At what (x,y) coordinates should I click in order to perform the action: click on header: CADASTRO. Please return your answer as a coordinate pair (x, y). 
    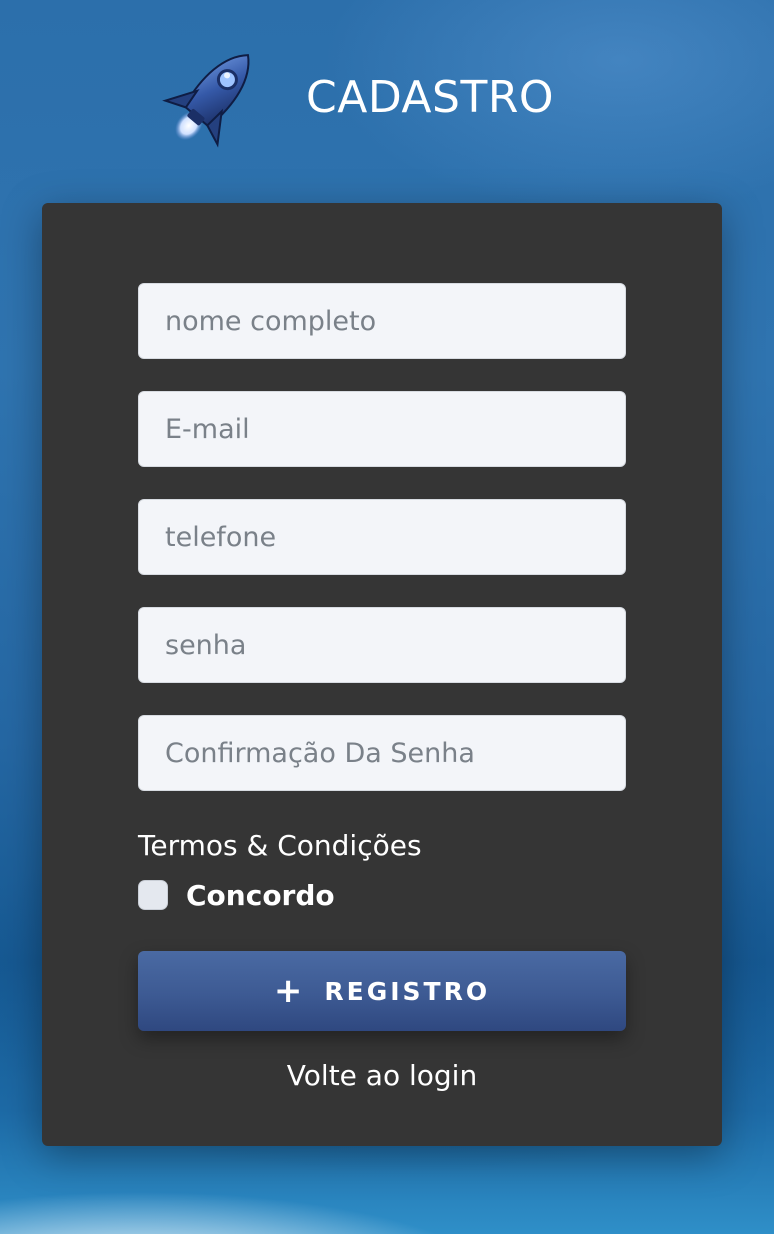
    Looking at the image, I should click on (387, 98).